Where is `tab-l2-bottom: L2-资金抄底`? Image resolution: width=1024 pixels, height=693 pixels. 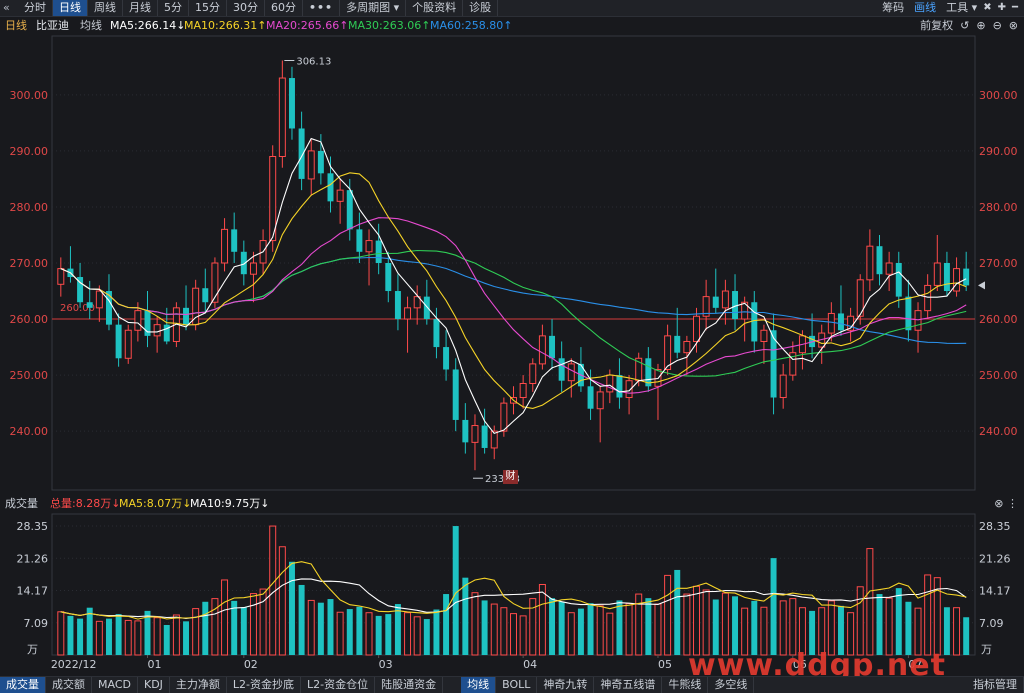
tab-l2-bottom: L2-资金抄底 is located at coordinates (264, 685).